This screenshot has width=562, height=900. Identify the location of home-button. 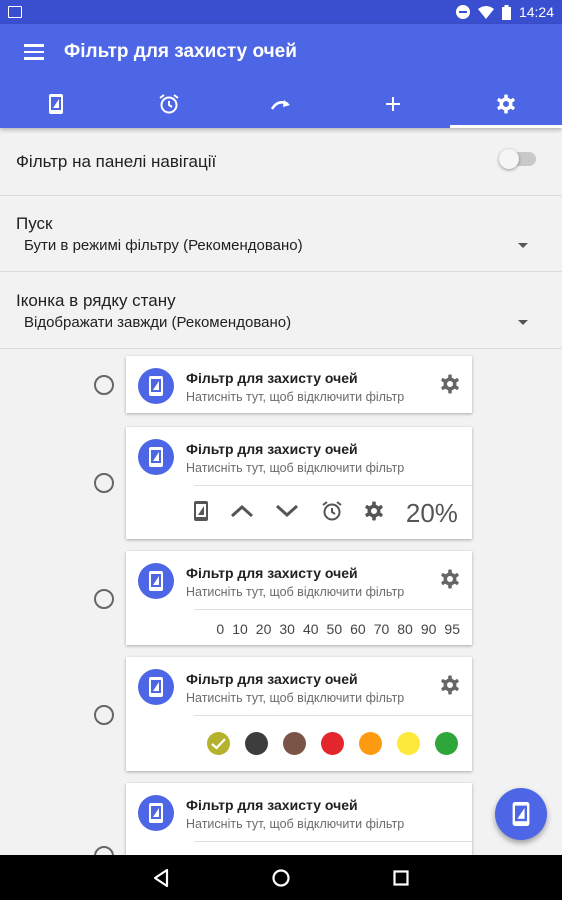
(281, 877).